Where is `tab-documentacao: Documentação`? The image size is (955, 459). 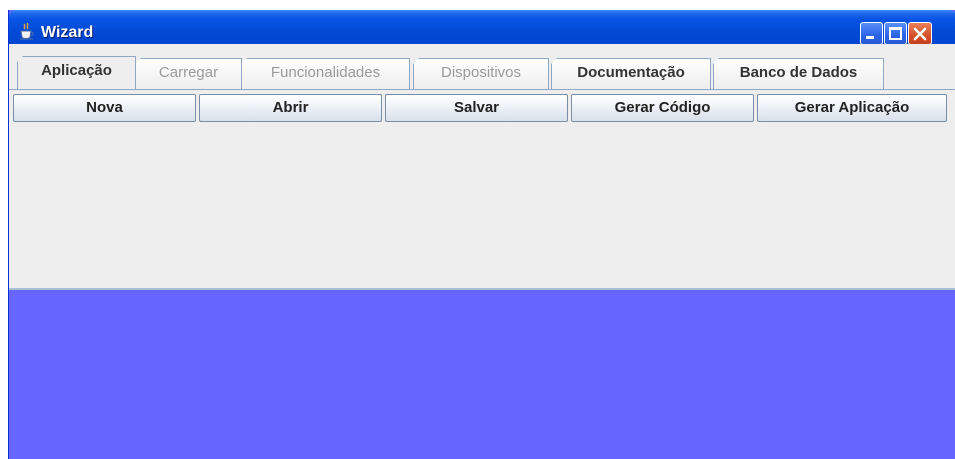 tab-documentacao: Documentação is located at coordinates (631, 73).